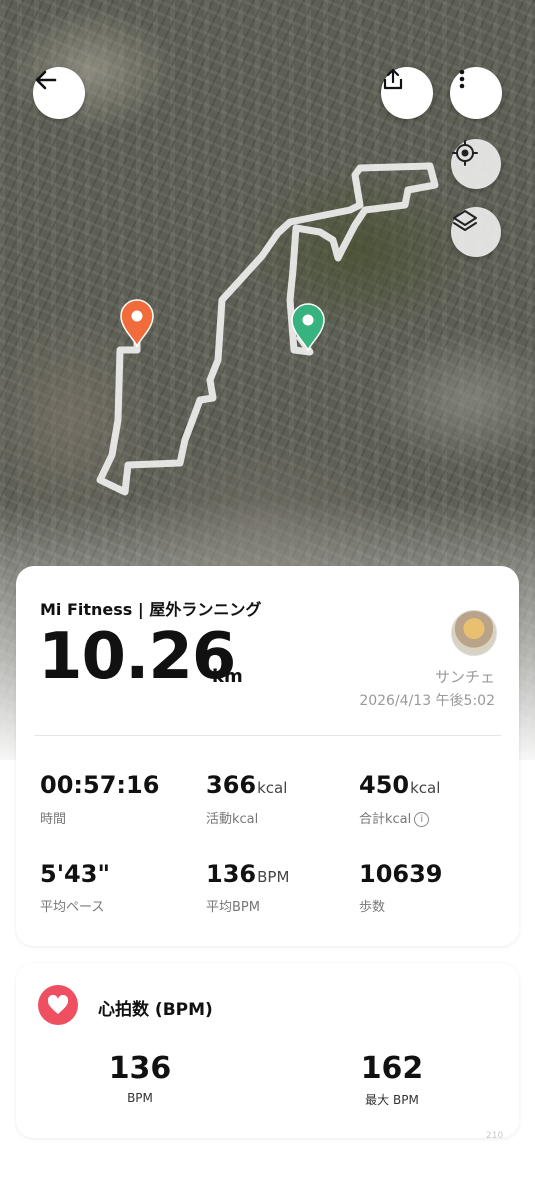 The height and width of the screenshot is (1200, 535). I want to click on stat-steps-value: 10639, so click(401, 874).